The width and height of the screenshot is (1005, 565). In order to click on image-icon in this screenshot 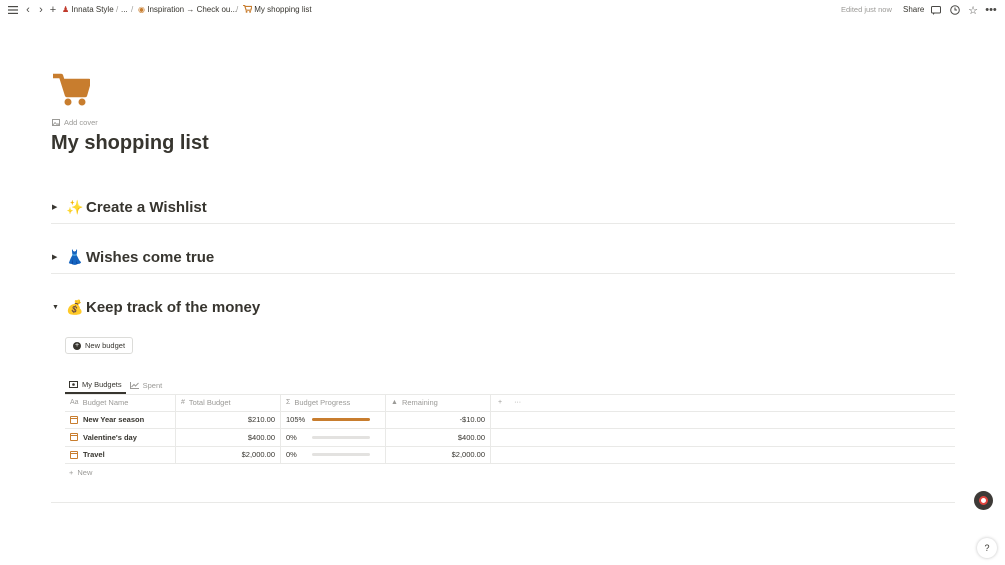, I will do `click(56, 122)`.